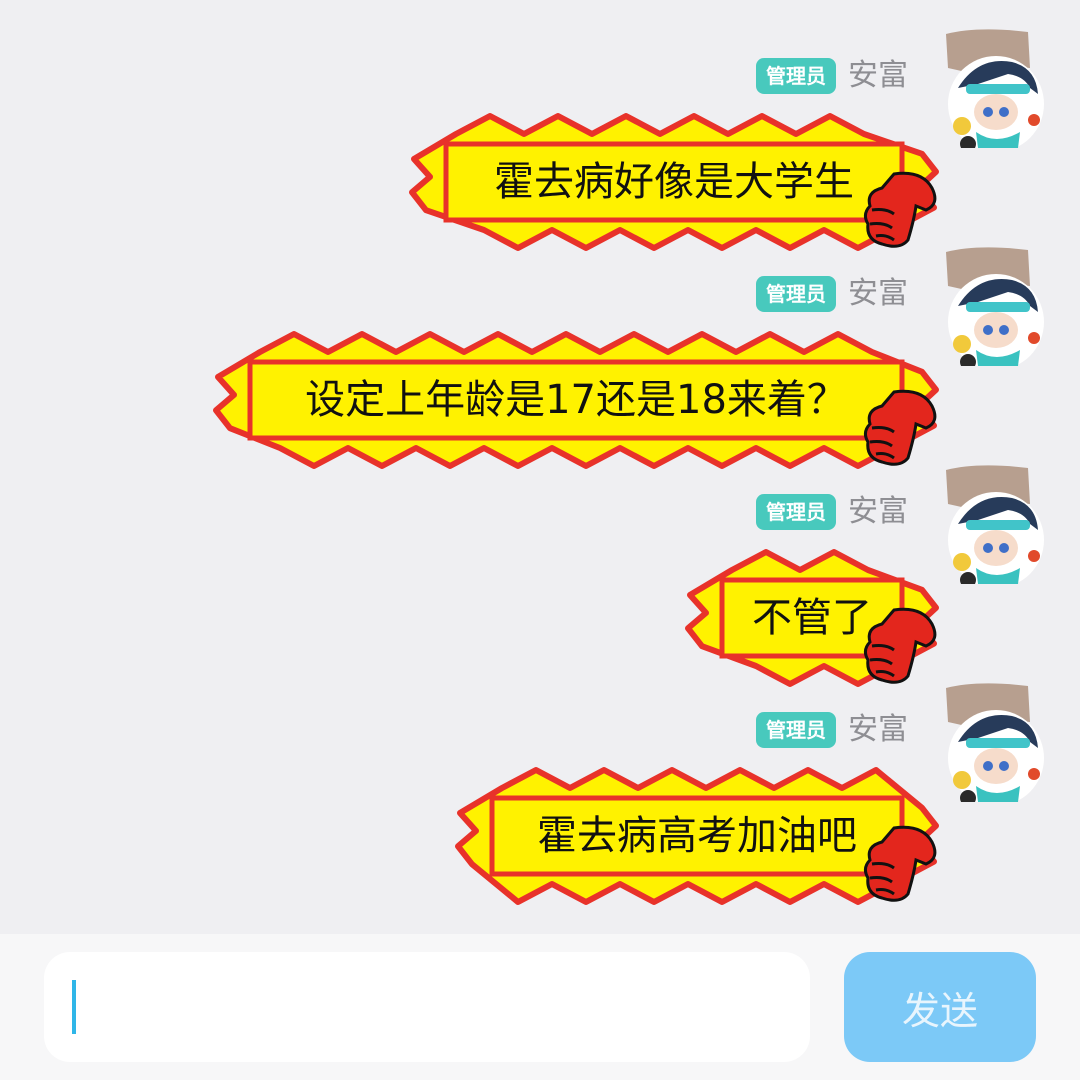  What do you see at coordinates (697, 836) in the screenshot?
I see `message-bubble: 霍去病高考加油吧` at bounding box center [697, 836].